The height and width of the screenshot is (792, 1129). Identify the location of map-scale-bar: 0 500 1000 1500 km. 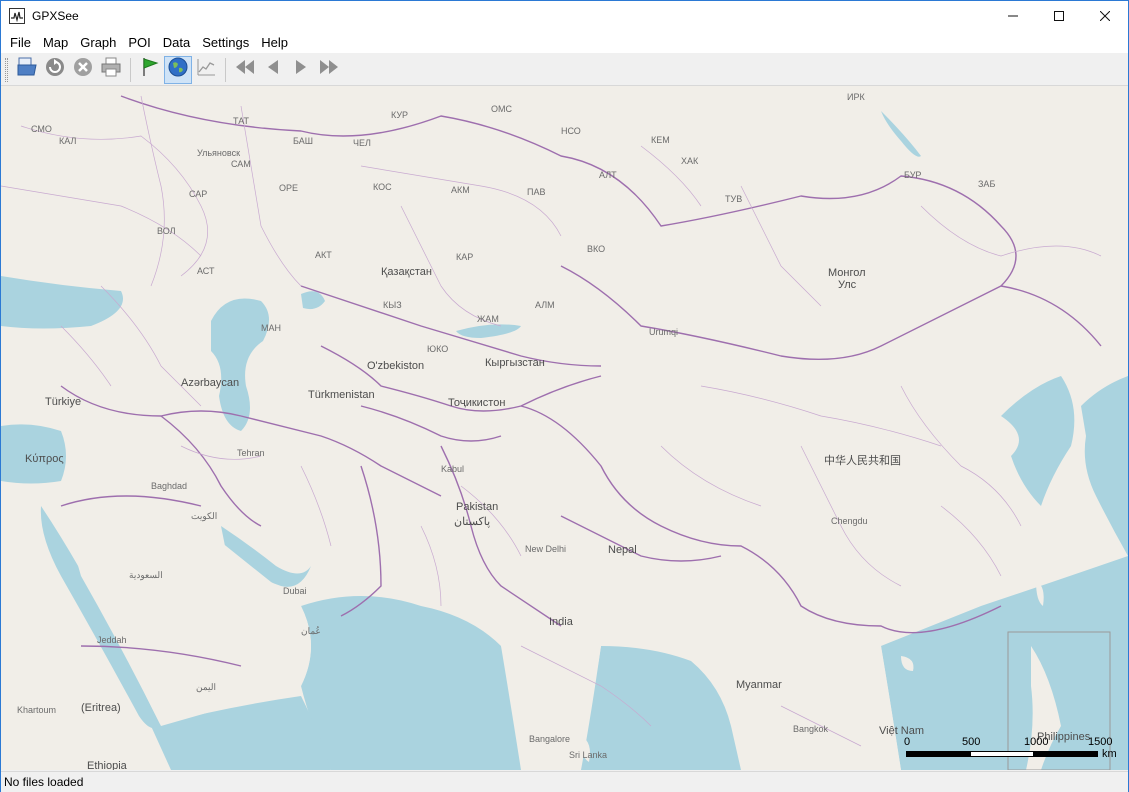
(1010, 751).